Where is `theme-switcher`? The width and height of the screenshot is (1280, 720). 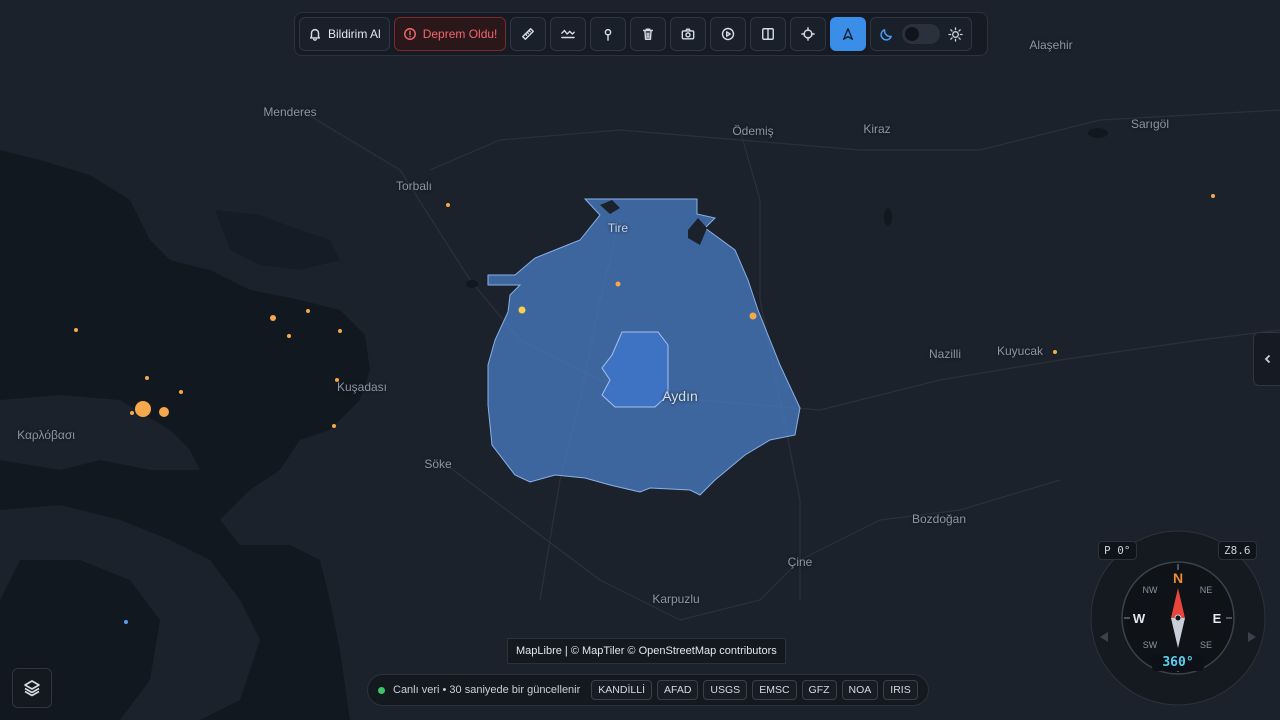 theme-switcher is located at coordinates (921, 34).